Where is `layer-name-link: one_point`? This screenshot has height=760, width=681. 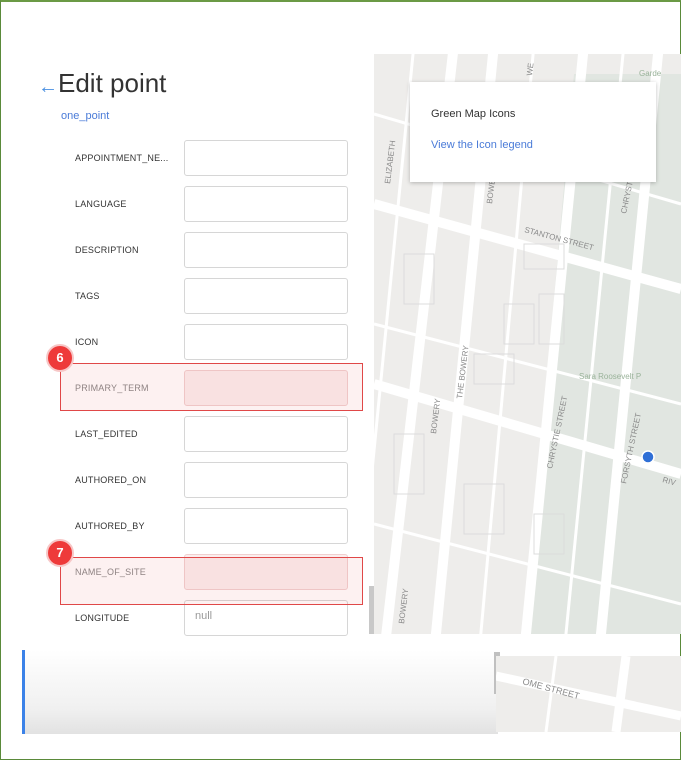
layer-name-link: one_point is located at coordinates (85, 116).